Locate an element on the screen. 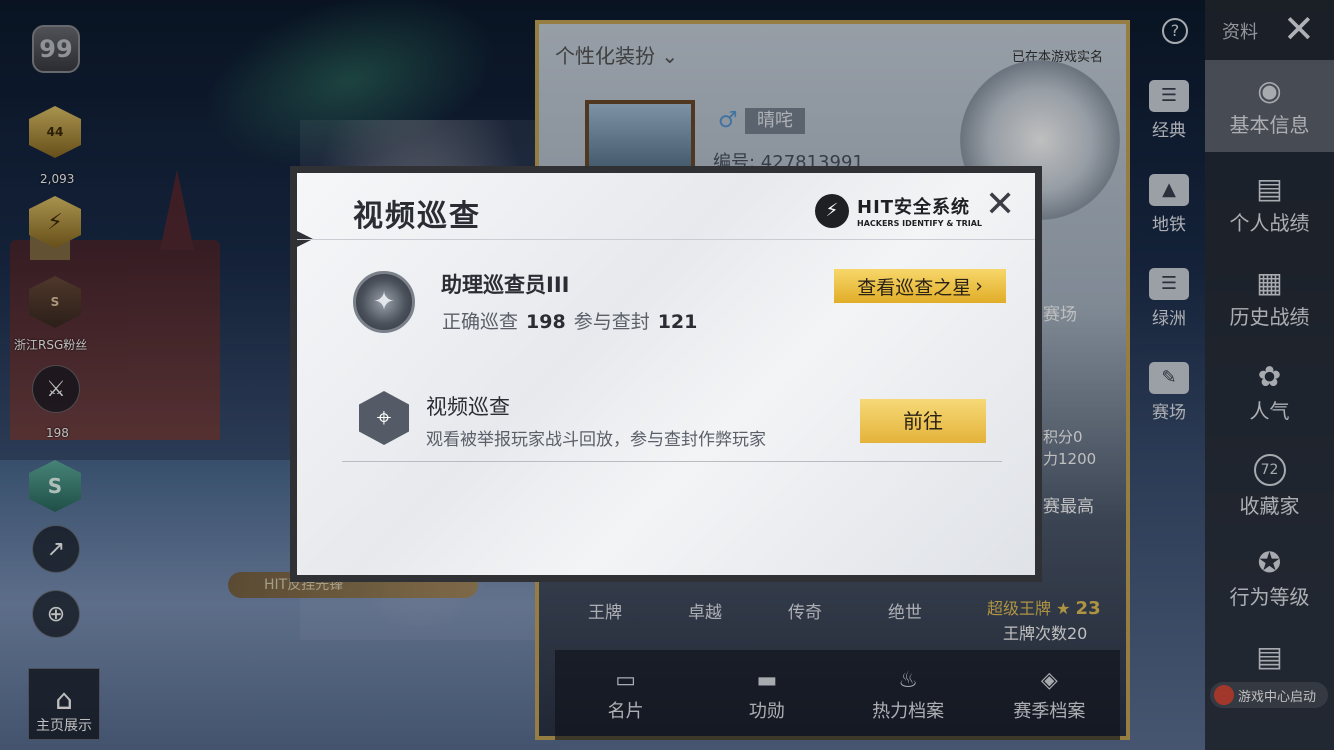 This screenshot has width=1334, height=750. task-title: 视频巡查 is located at coordinates (468, 407).